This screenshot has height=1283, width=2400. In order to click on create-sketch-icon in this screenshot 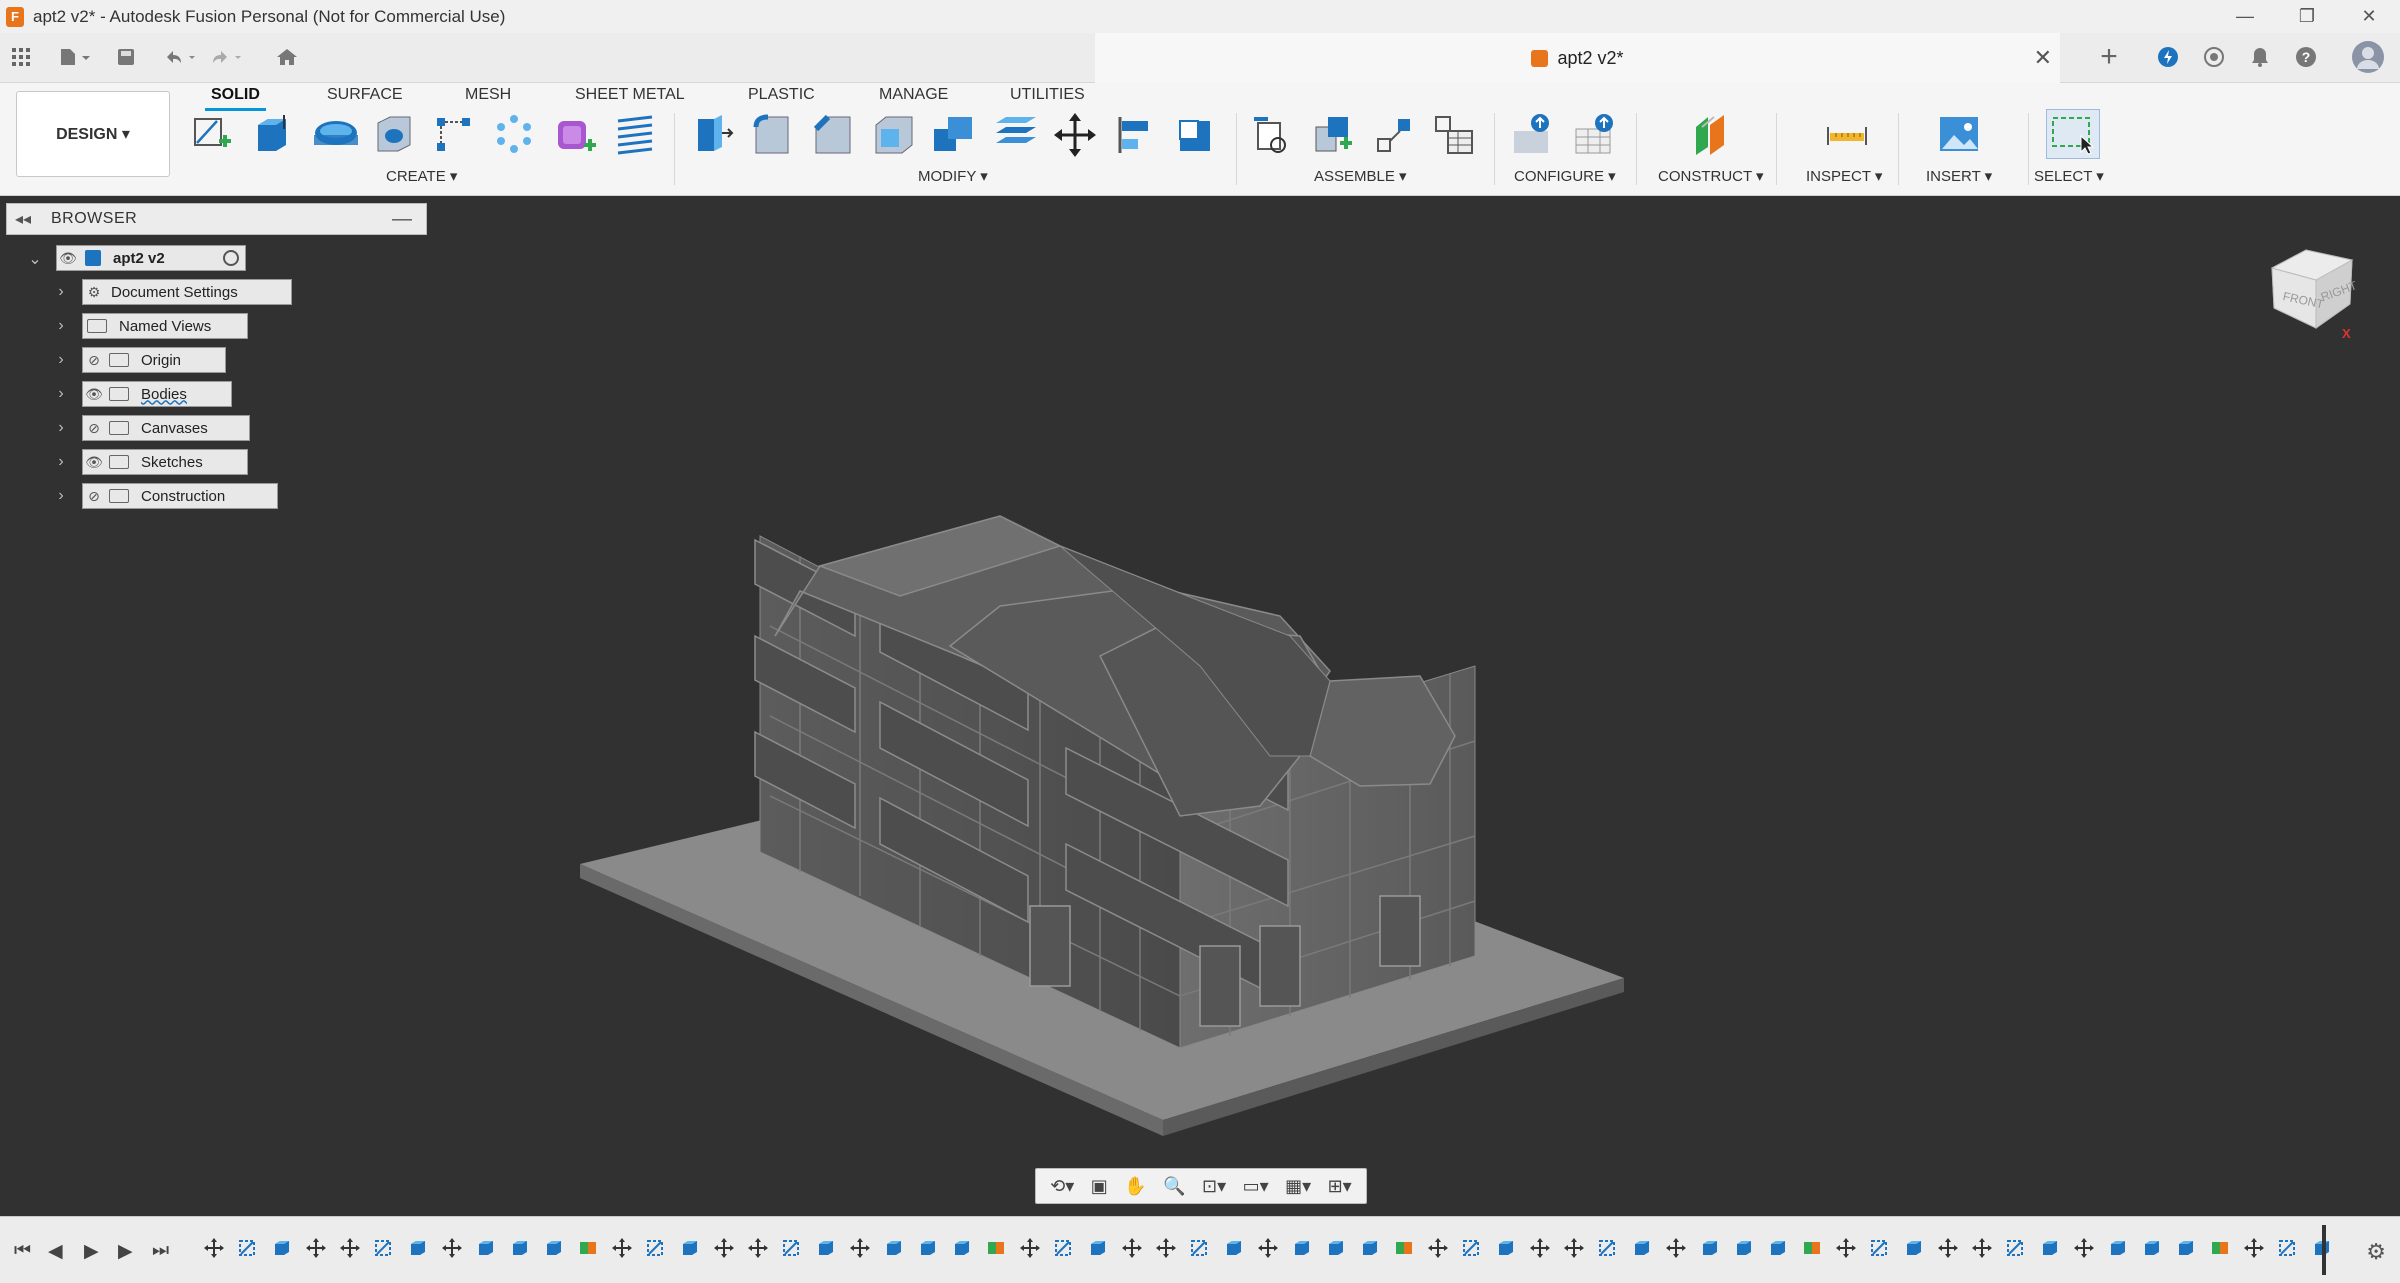, I will do `click(212, 135)`.